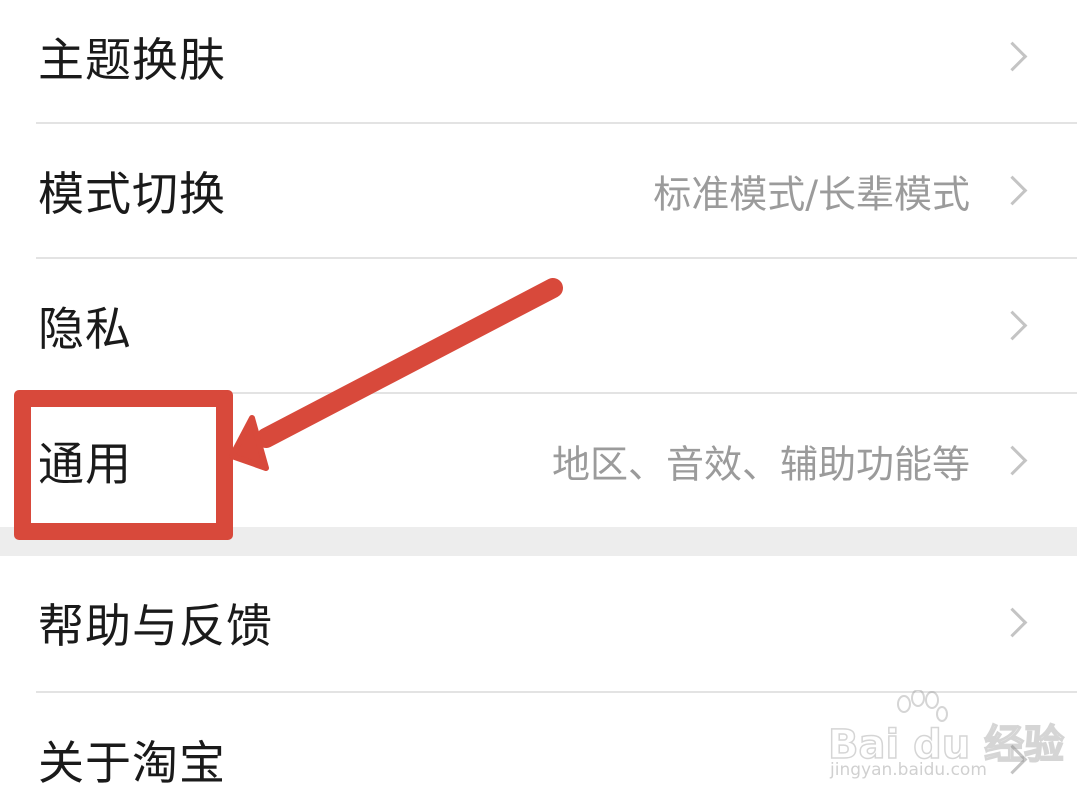  Describe the element at coordinates (946, 740) in the screenshot. I see `baidu-jingyan-watermark: Bai du 经验 jingyan.baidu.com` at that location.